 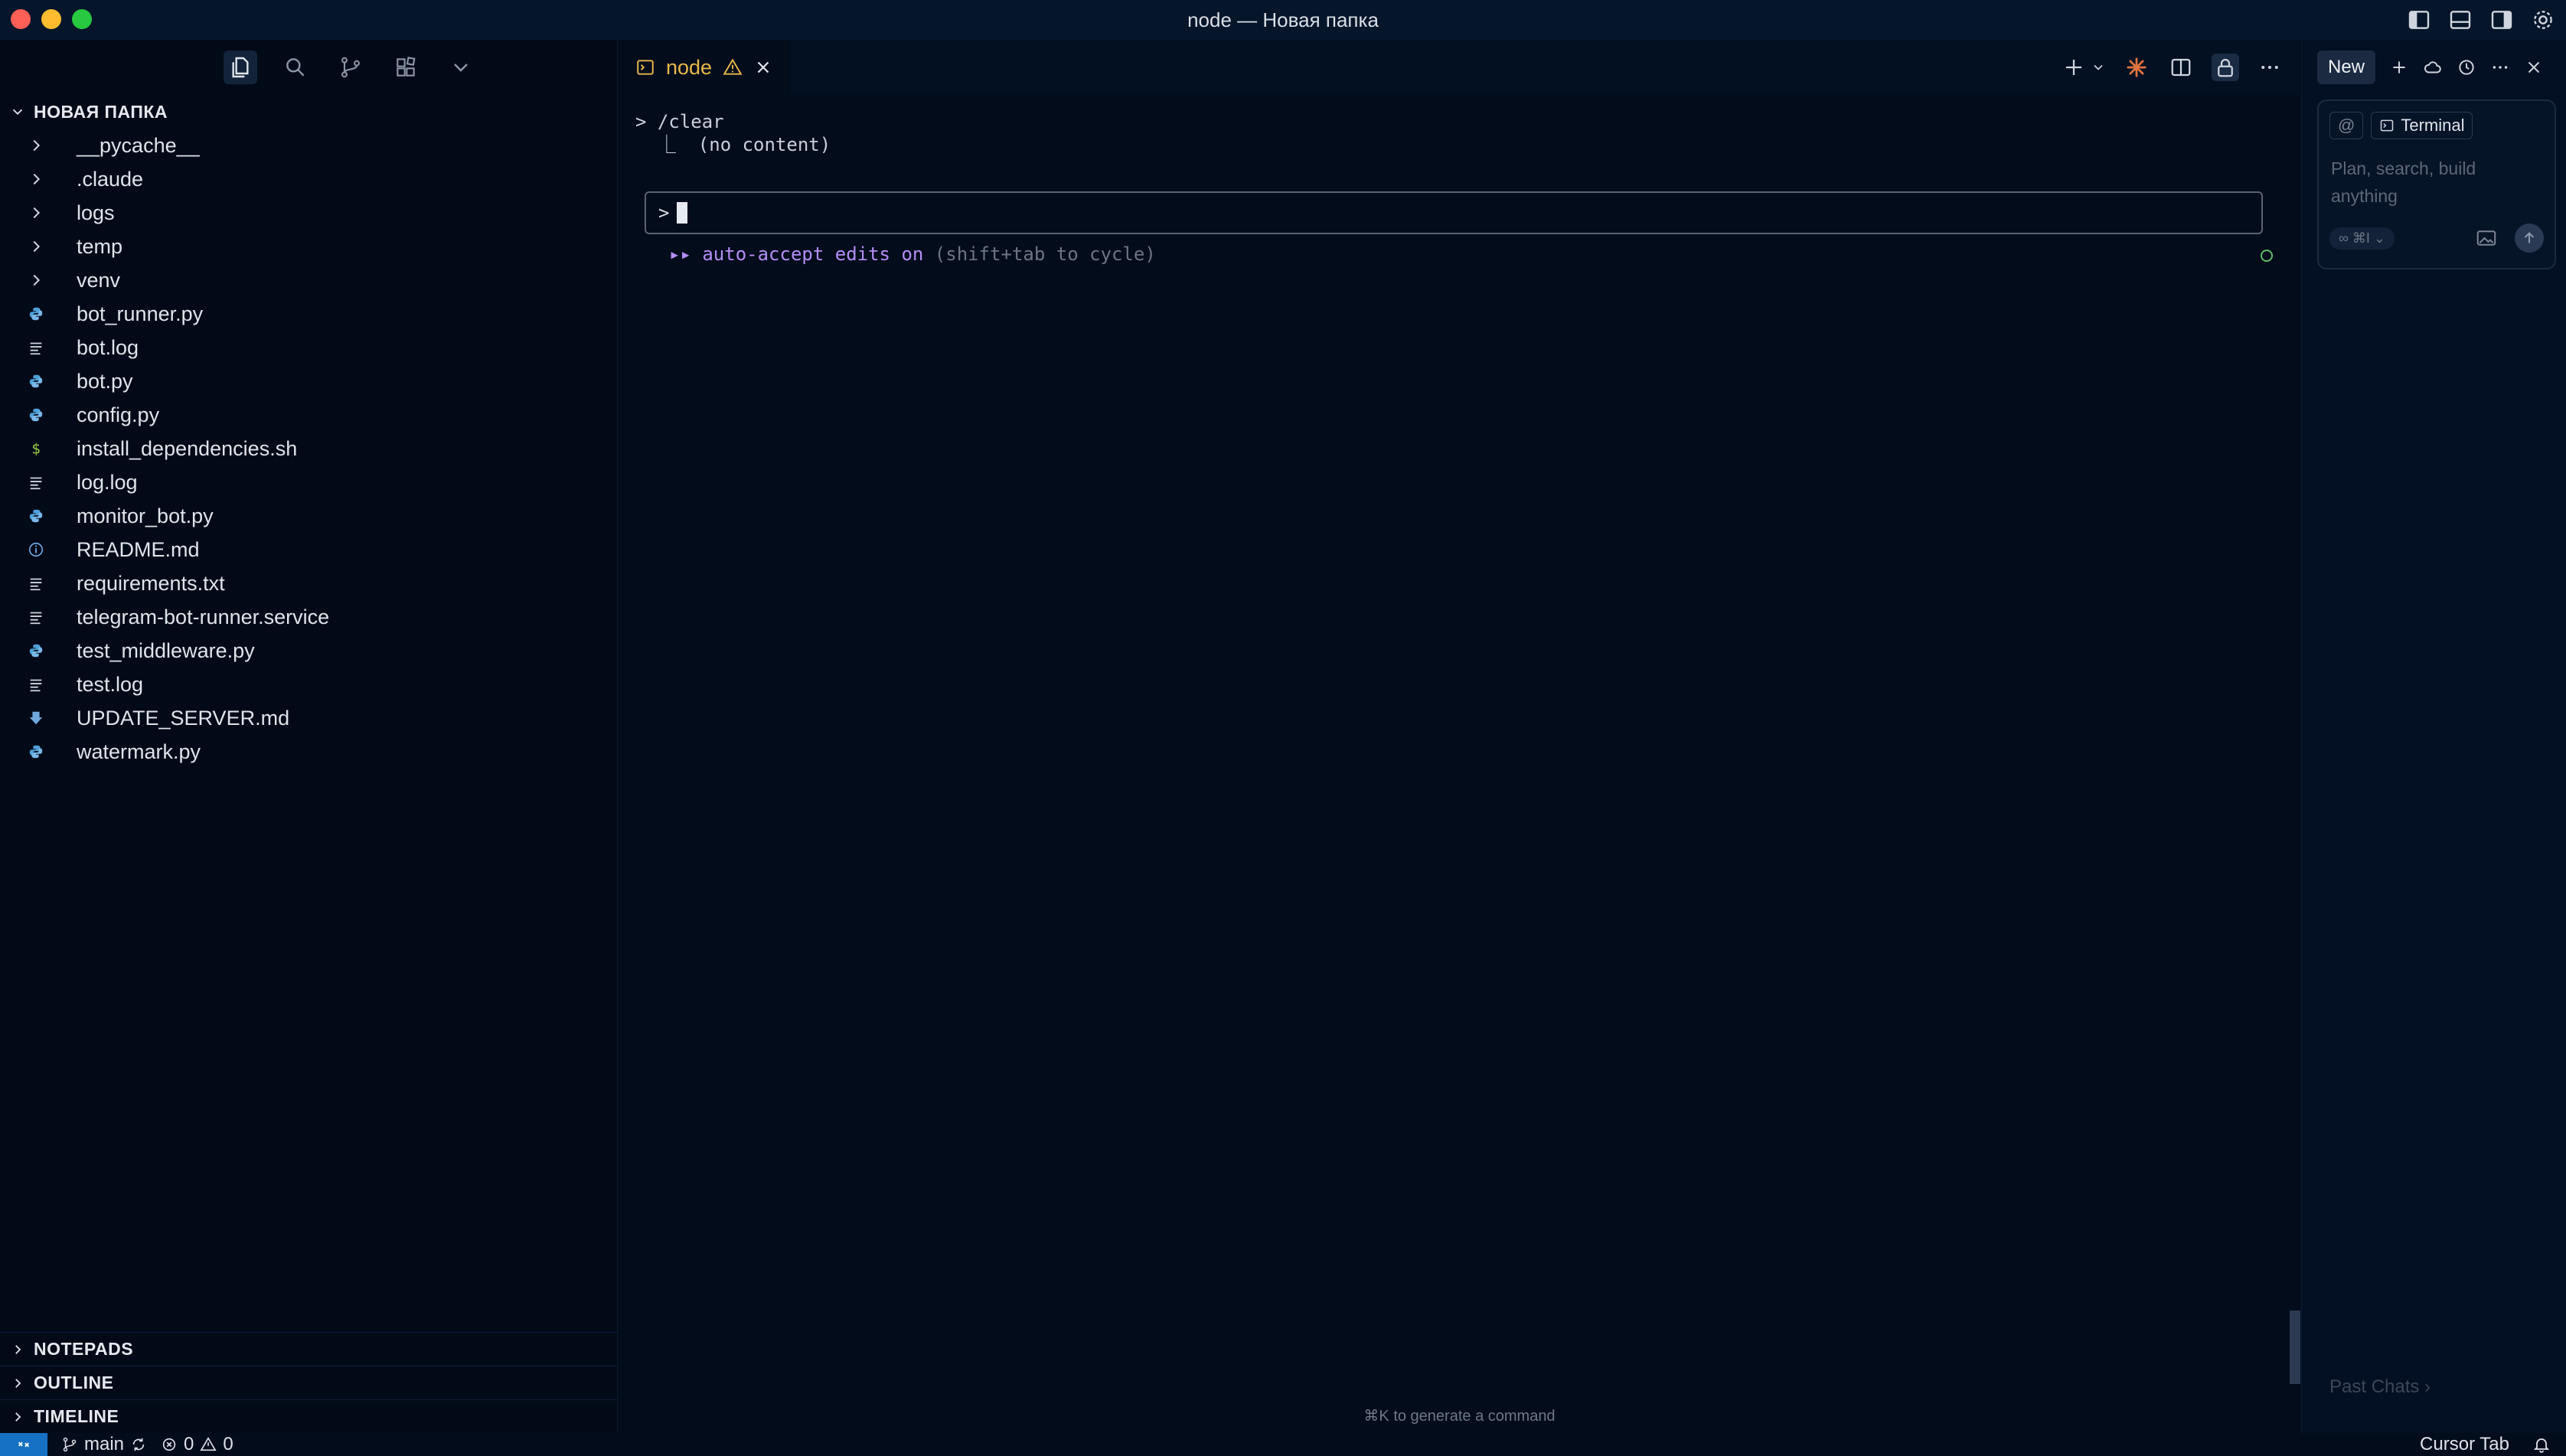 What do you see at coordinates (296, 67) in the screenshot?
I see `search-icon` at bounding box center [296, 67].